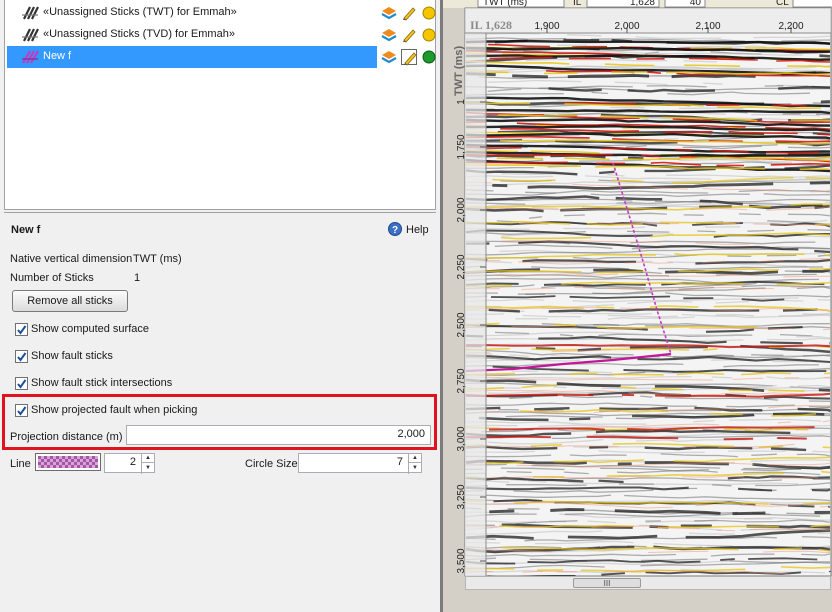 This screenshot has height=612, width=832. What do you see at coordinates (642, 4) in the screenshot?
I see `il-value: 1,628` at bounding box center [642, 4].